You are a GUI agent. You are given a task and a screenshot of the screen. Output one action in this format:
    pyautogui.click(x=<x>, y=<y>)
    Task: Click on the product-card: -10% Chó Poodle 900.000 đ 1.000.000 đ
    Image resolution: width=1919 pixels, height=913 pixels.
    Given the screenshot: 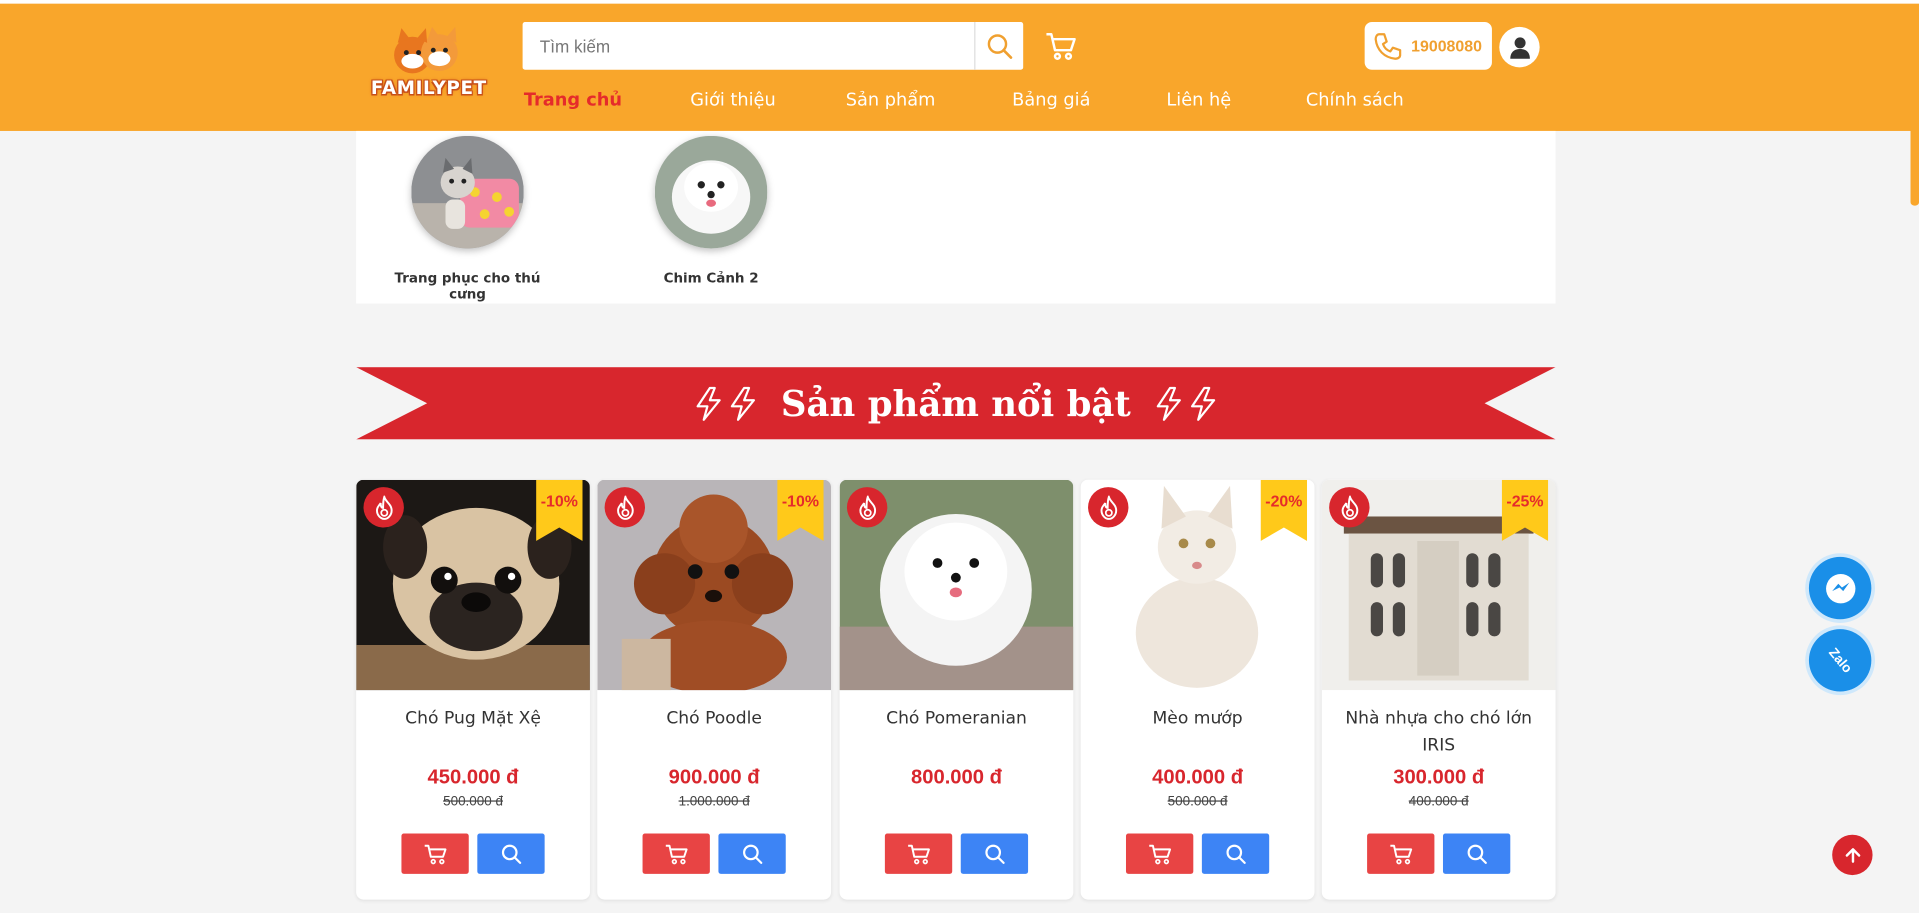 What is the action you would take?
    pyautogui.click(x=714, y=689)
    